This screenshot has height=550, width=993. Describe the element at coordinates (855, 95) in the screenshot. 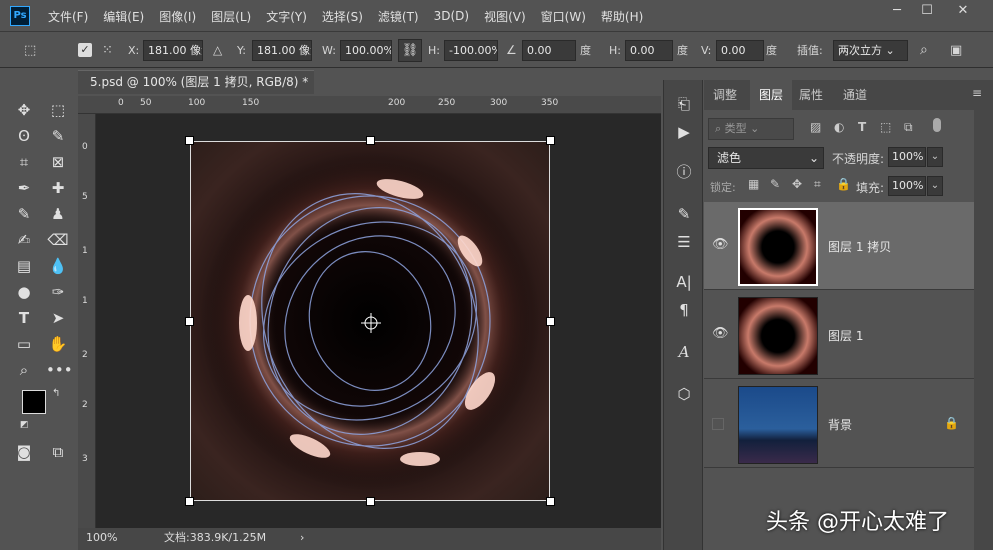

I see `tab-channels: 通道` at that location.